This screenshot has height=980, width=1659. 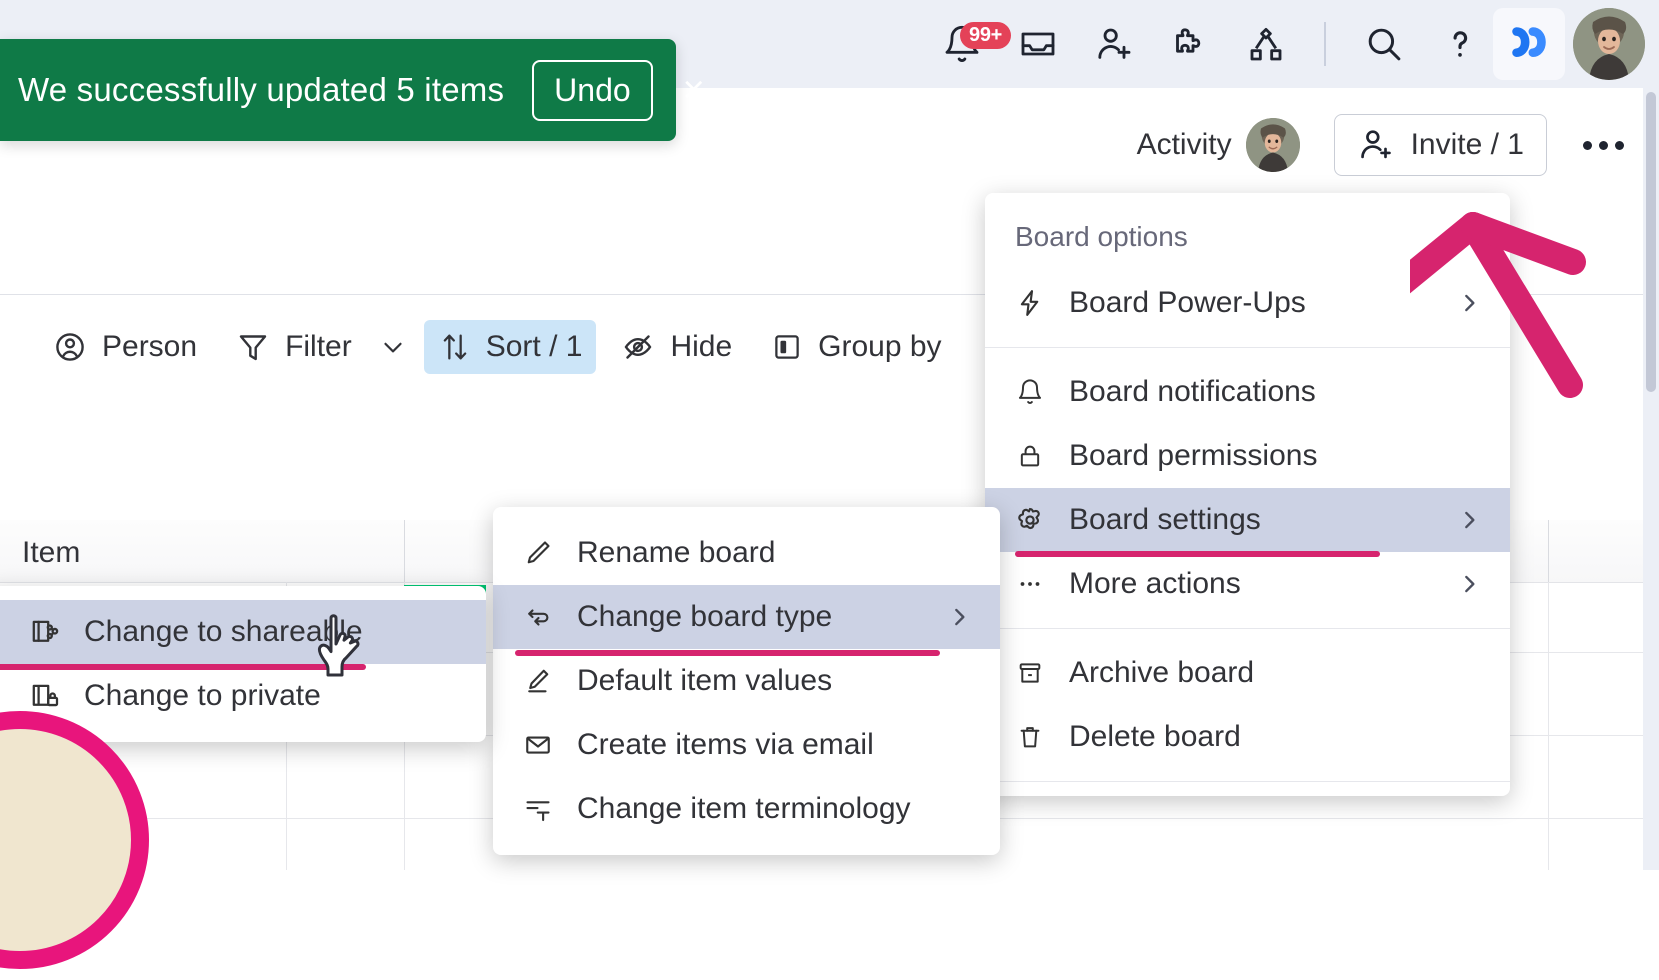 What do you see at coordinates (1193, 455) in the screenshot?
I see `menu-item-label: Board permissions` at bounding box center [1193, 455].